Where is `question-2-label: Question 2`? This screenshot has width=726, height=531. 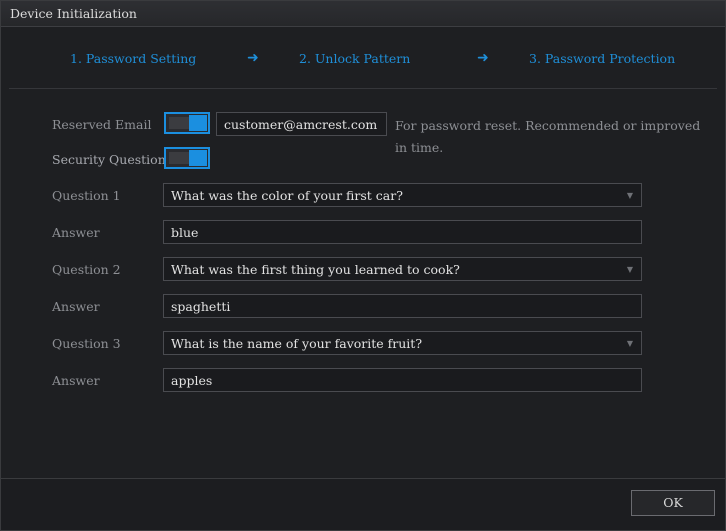 question-2-label: Question 2 is located at coordinates (86, 269).